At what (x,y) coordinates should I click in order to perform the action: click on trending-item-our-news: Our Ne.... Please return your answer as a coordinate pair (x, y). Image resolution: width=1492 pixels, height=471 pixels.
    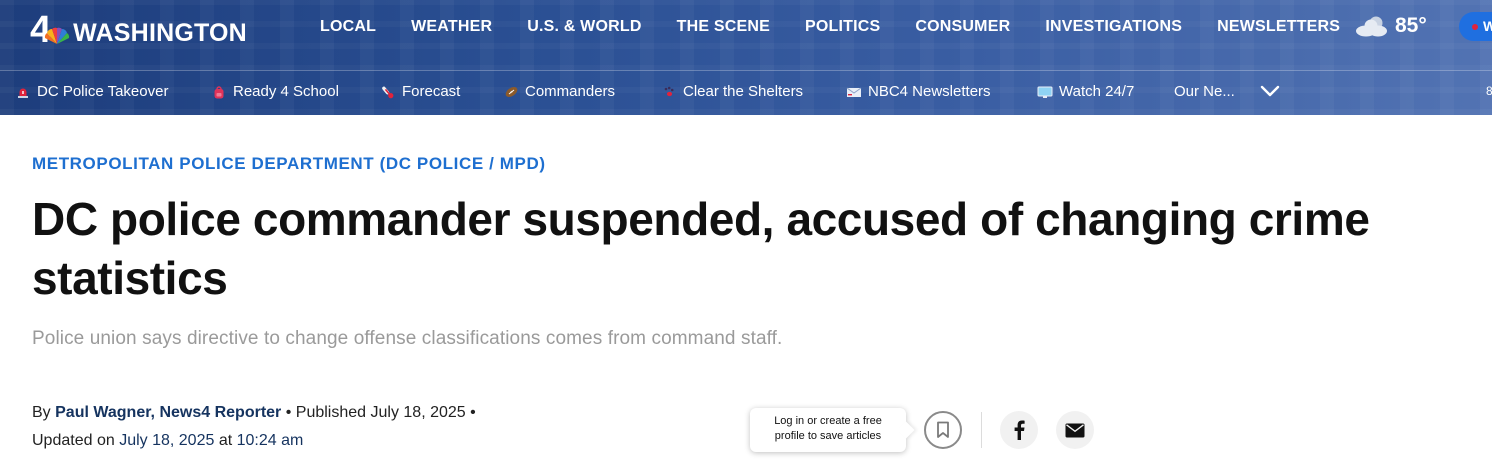
    Looking at the image, I should click on (1204, 91).